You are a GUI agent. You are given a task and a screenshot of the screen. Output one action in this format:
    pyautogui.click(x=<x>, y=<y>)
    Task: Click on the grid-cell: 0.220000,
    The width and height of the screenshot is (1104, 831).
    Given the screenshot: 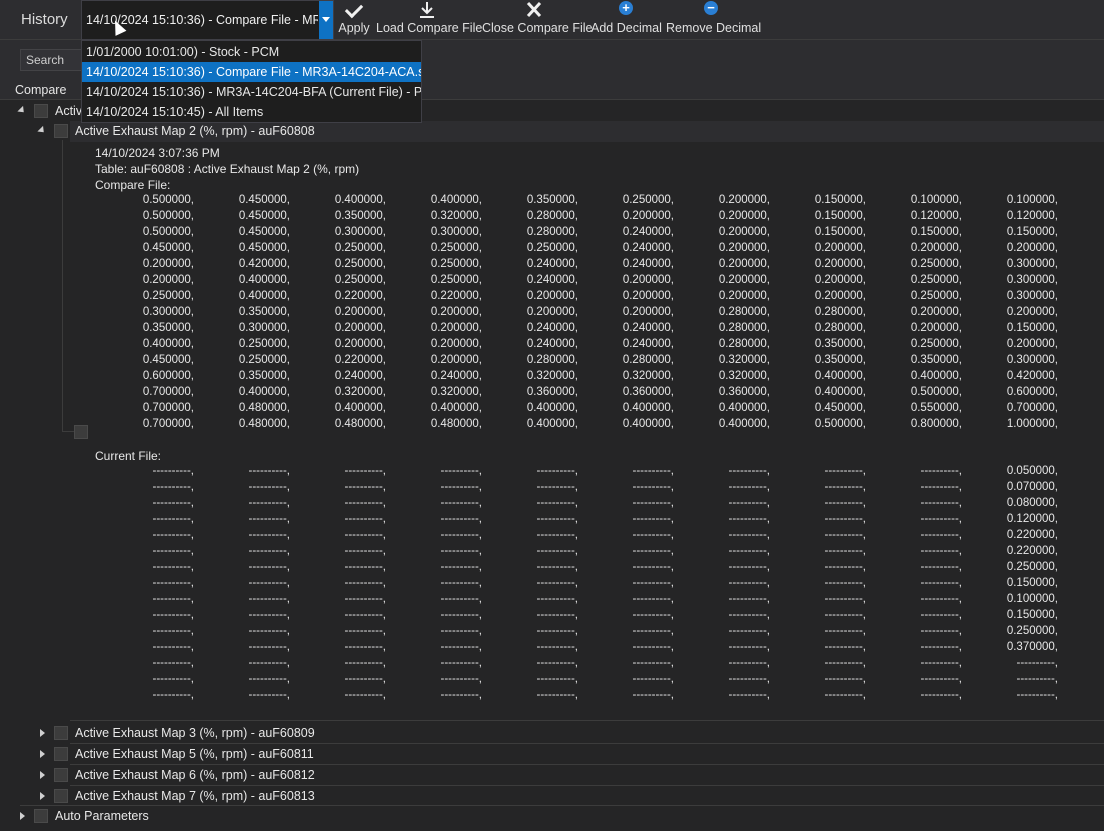 What is the action you would take?
    pyautogui.click(x=1032, y=551)
    